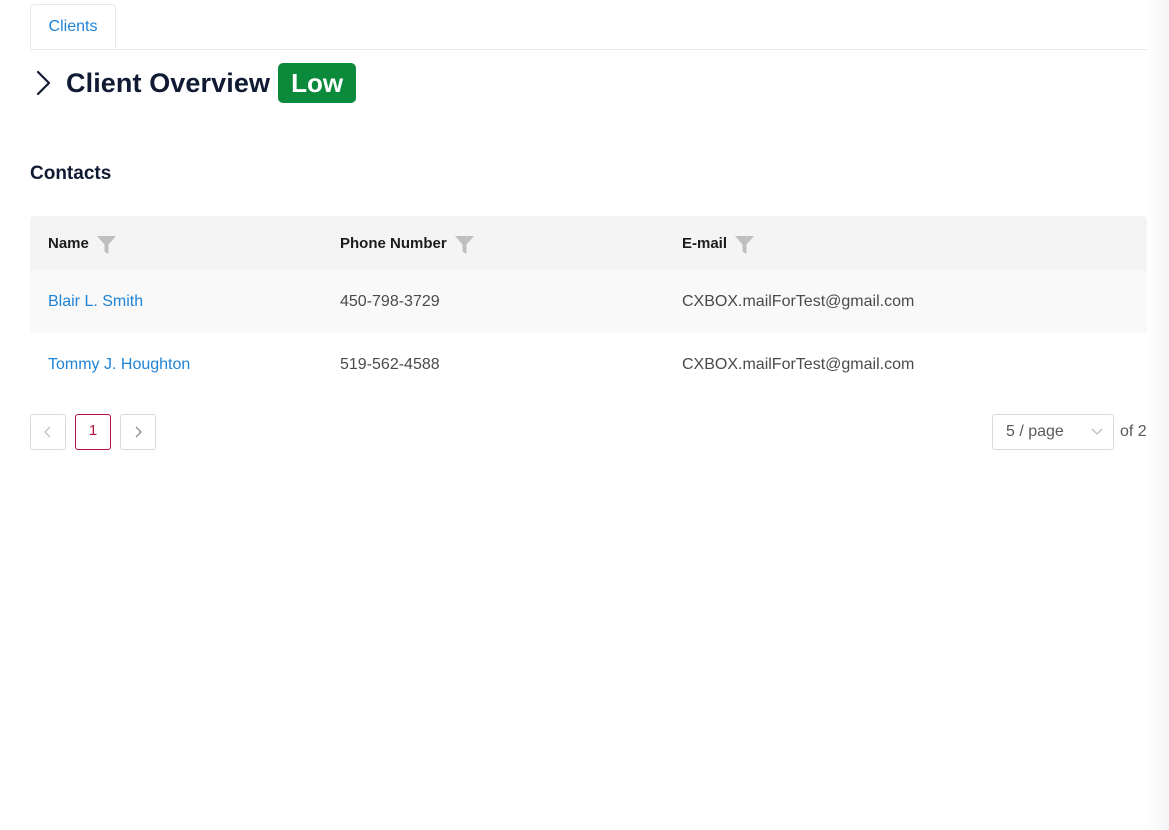  Describe the element at coordinates (393, 243) in the screenshot. I see `column-header-label: Phone Number` at that location.